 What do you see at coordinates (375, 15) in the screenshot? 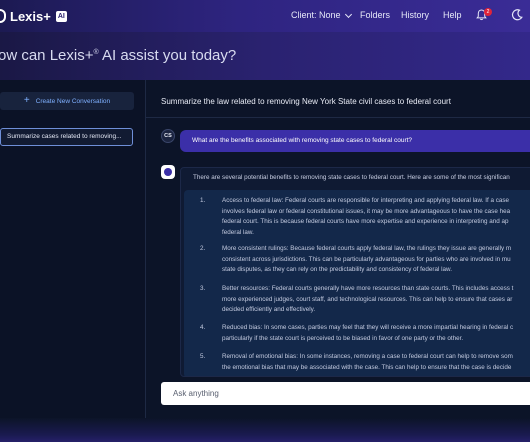
I see `nav-folders: Folders` at bounding box center [375, 15].